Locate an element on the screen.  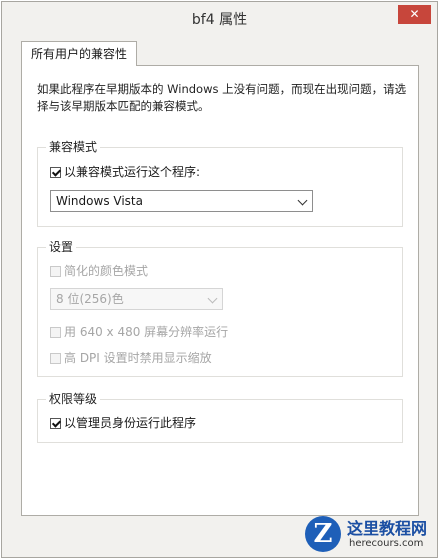
run-as-admin-row: 以管理员身份运行此程序 is located at coordinates (123, 423).